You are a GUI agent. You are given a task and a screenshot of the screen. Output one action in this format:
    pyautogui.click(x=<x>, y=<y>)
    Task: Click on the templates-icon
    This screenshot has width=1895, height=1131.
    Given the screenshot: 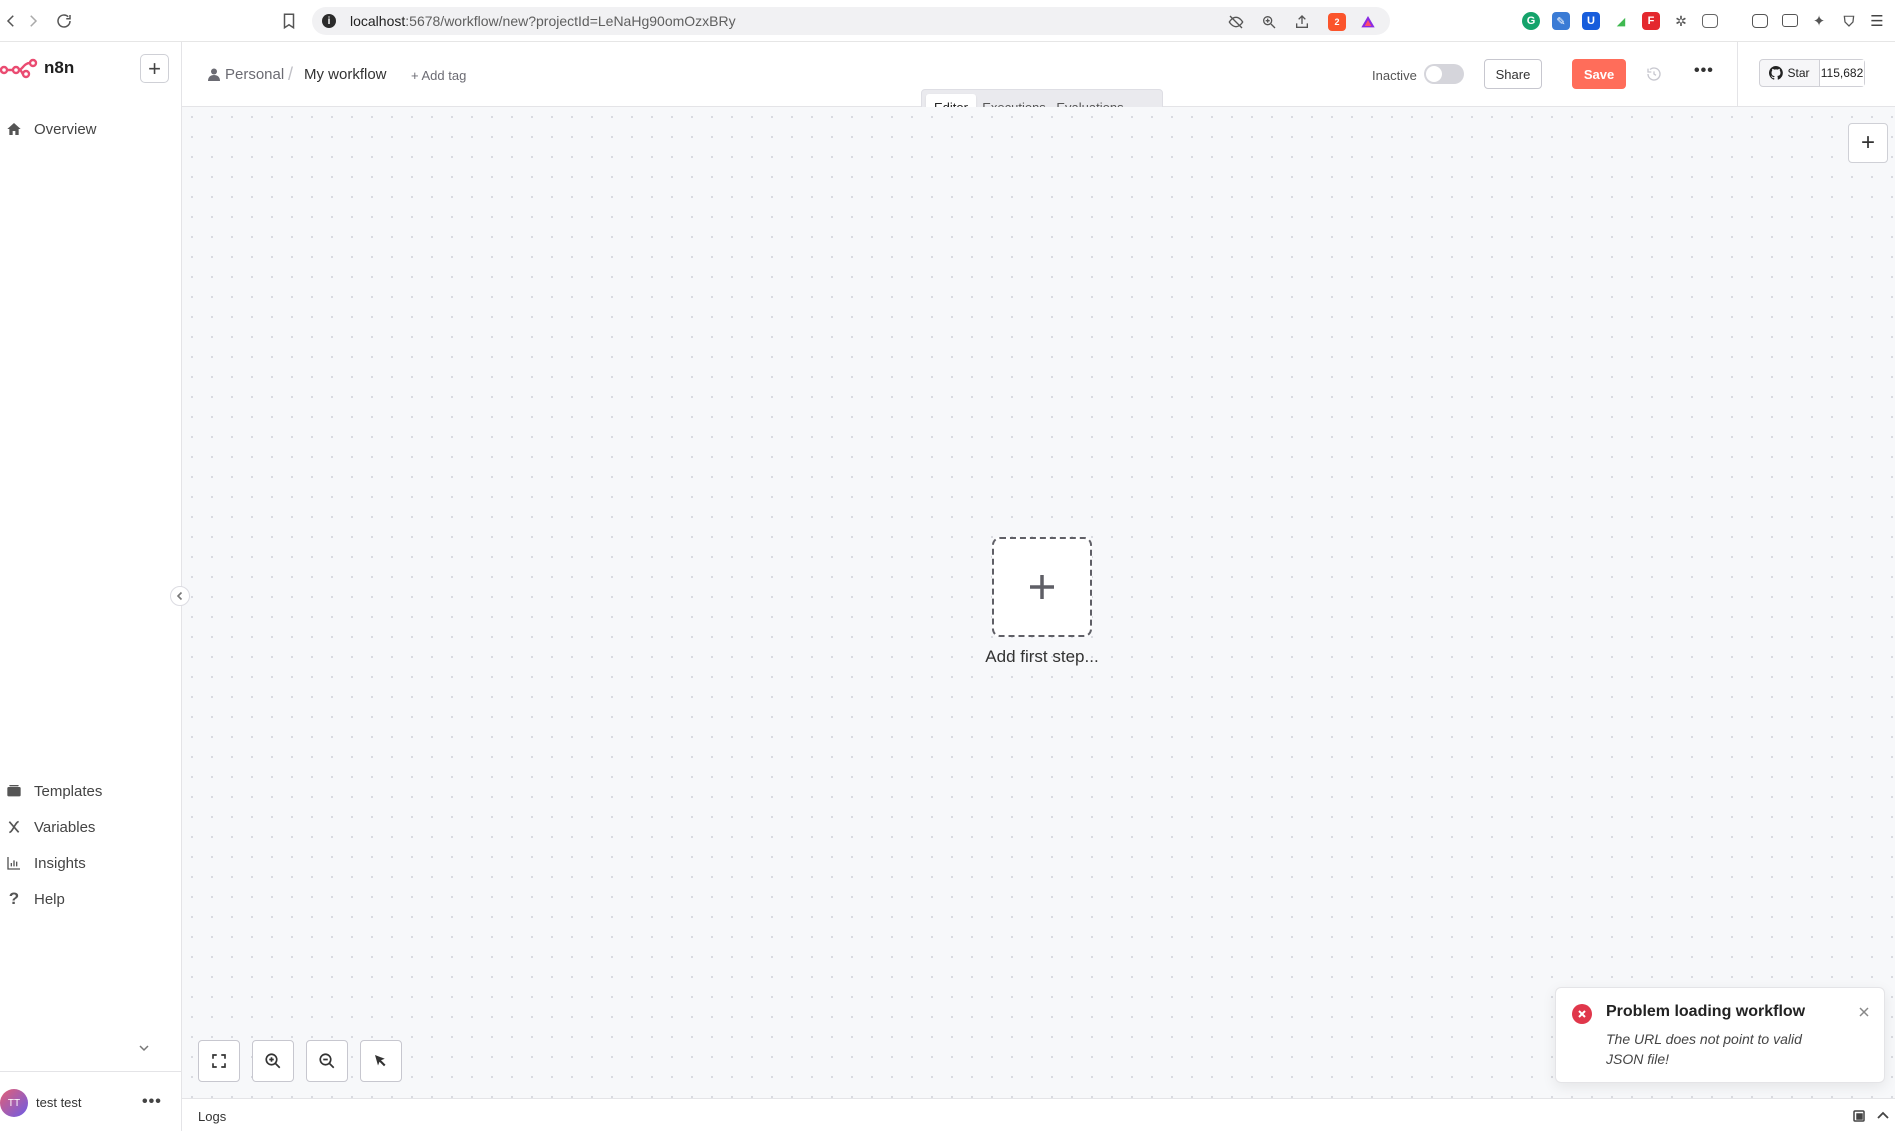 What is the action you would take?
    pyautogui.click(x=14, y=791)
    